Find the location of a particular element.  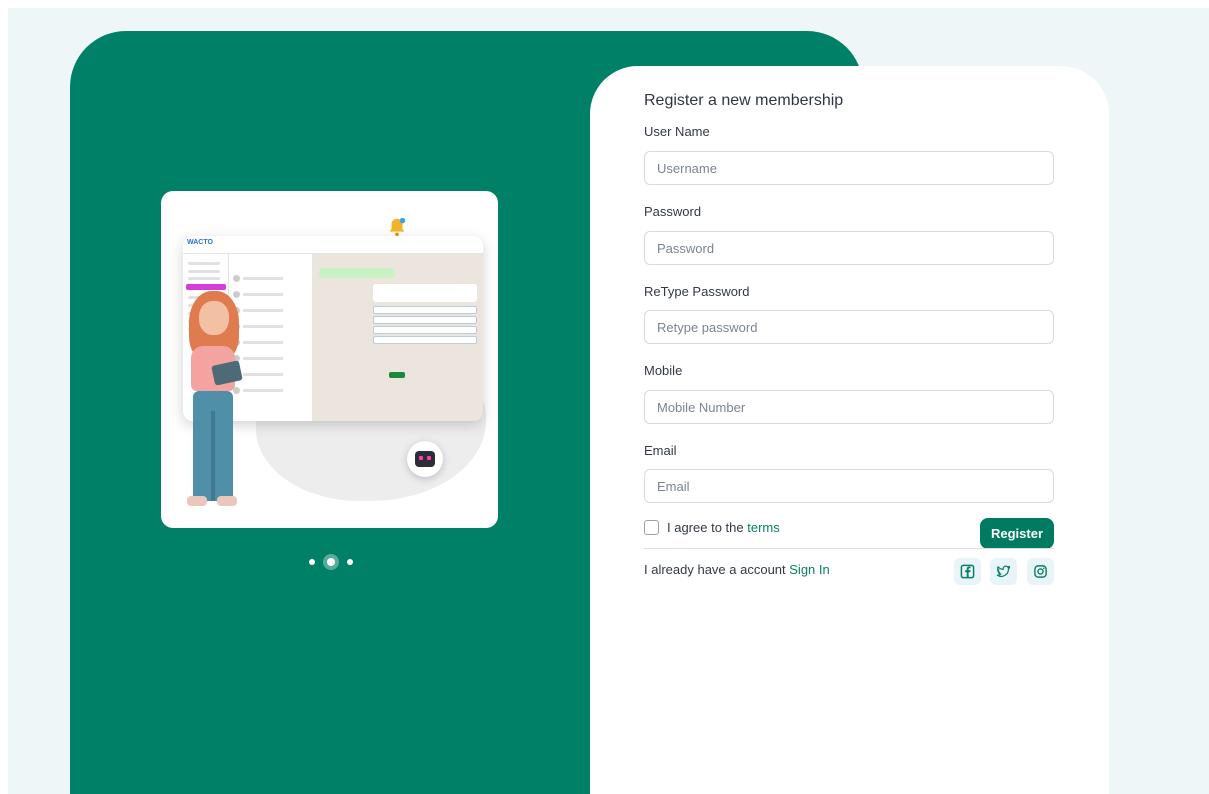

password-input is located at coordinates (849, 248).